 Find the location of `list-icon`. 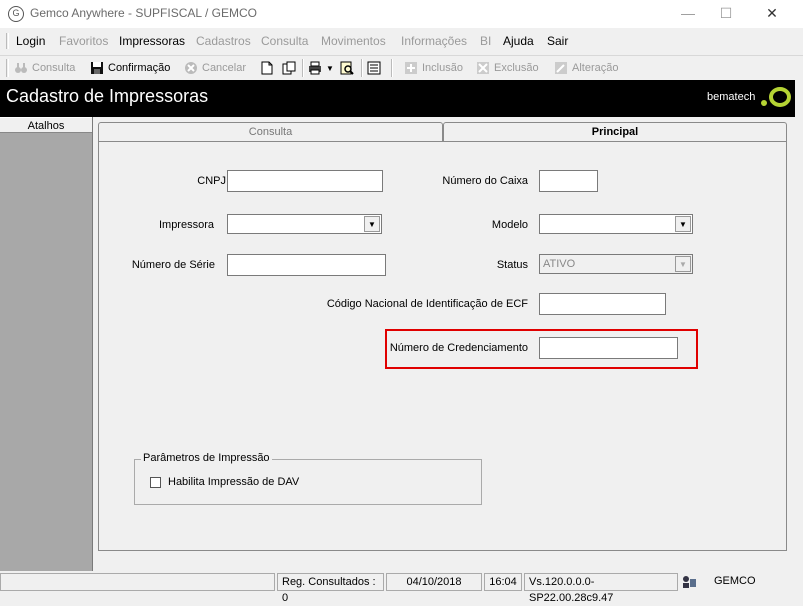

list-icon is located at coordinates (374, 68).